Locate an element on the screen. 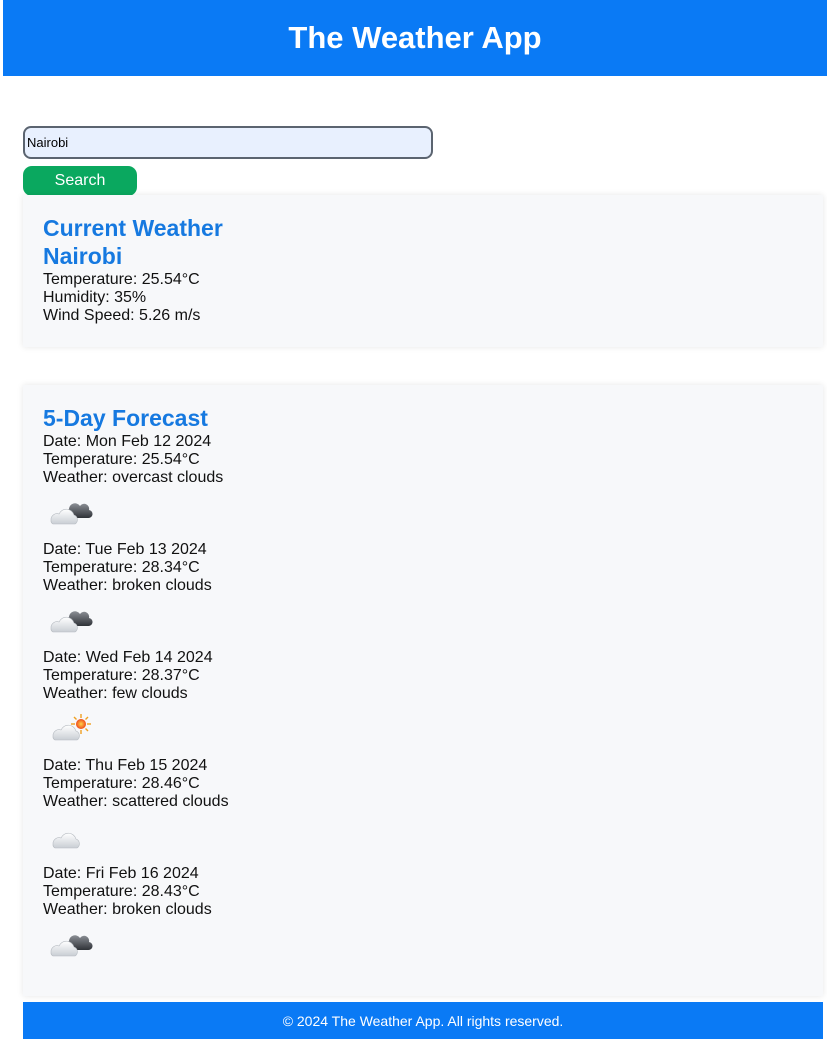 The width and height of the screenshot is (827, 1039). scattered-clouds-icon is located at coordinates (66, 840).